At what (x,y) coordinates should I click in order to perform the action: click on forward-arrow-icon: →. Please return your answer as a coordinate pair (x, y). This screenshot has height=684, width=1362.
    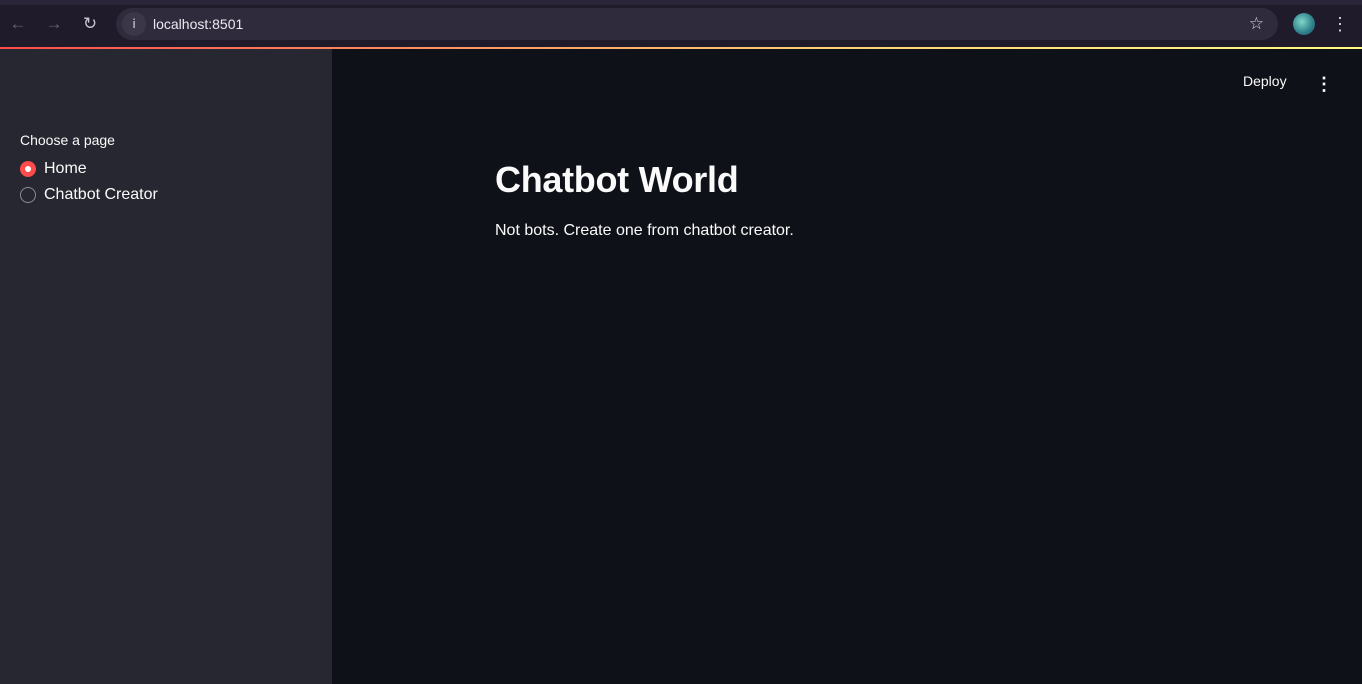
    Looking at the image, I should click on (54, 24).